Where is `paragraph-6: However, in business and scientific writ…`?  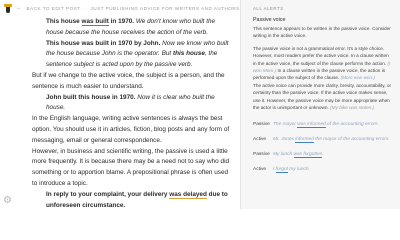 paragraph-6: However, in business and scientific writ… is located at coordinates (131, 167).